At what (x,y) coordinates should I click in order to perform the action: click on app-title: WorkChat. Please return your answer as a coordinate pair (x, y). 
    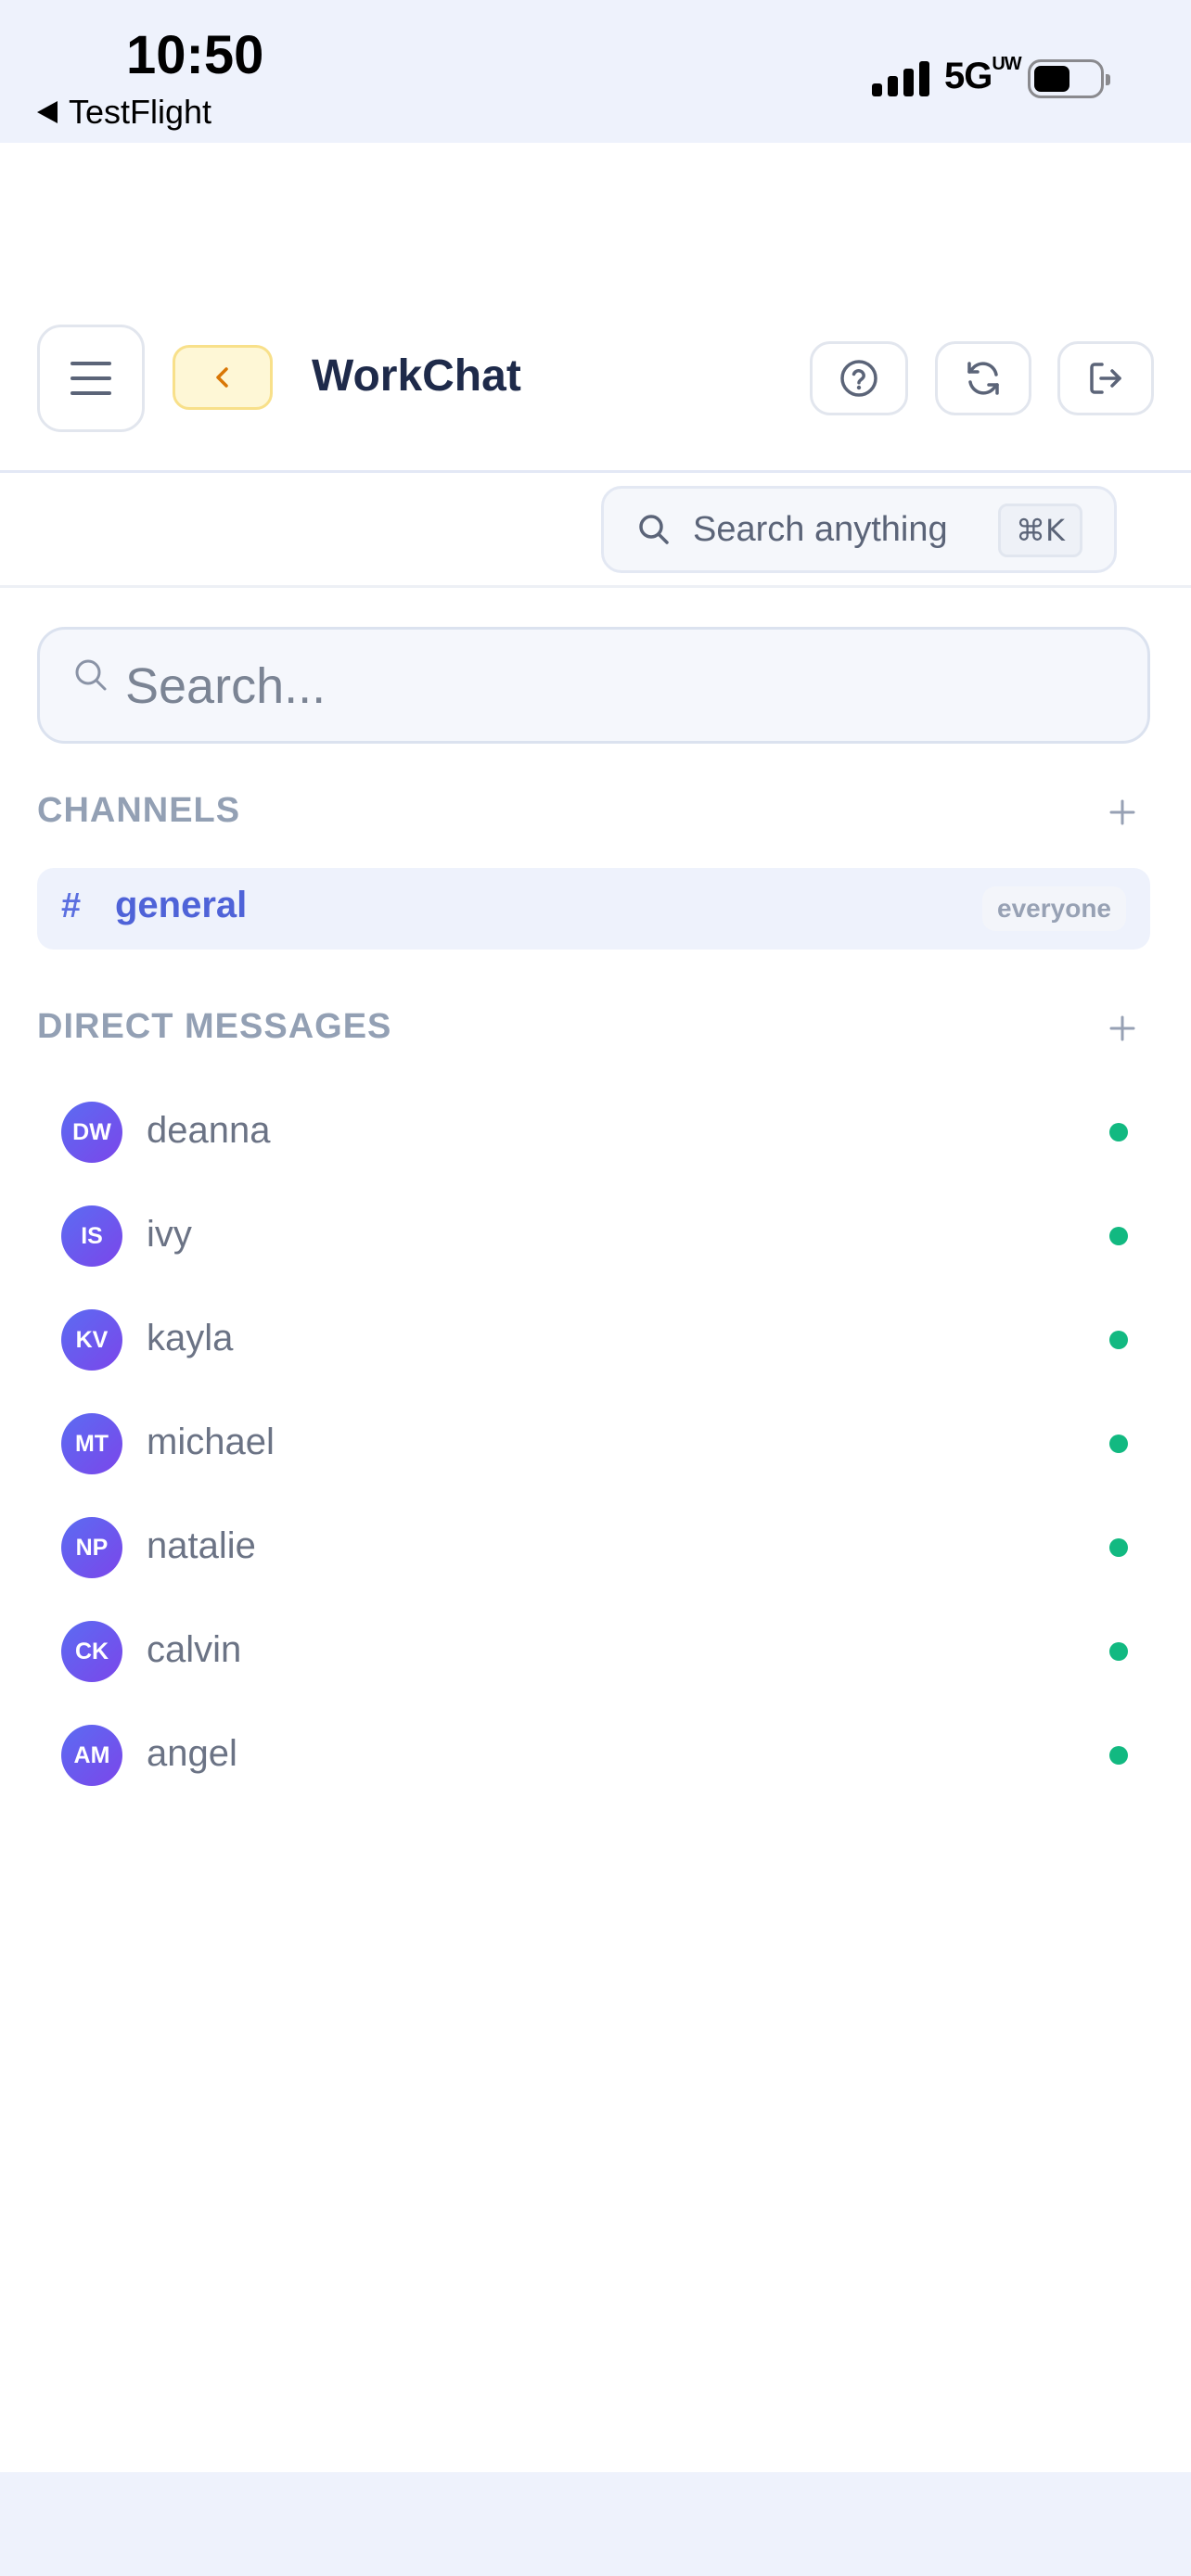
    Looking at the image, I should click on (416, 376).